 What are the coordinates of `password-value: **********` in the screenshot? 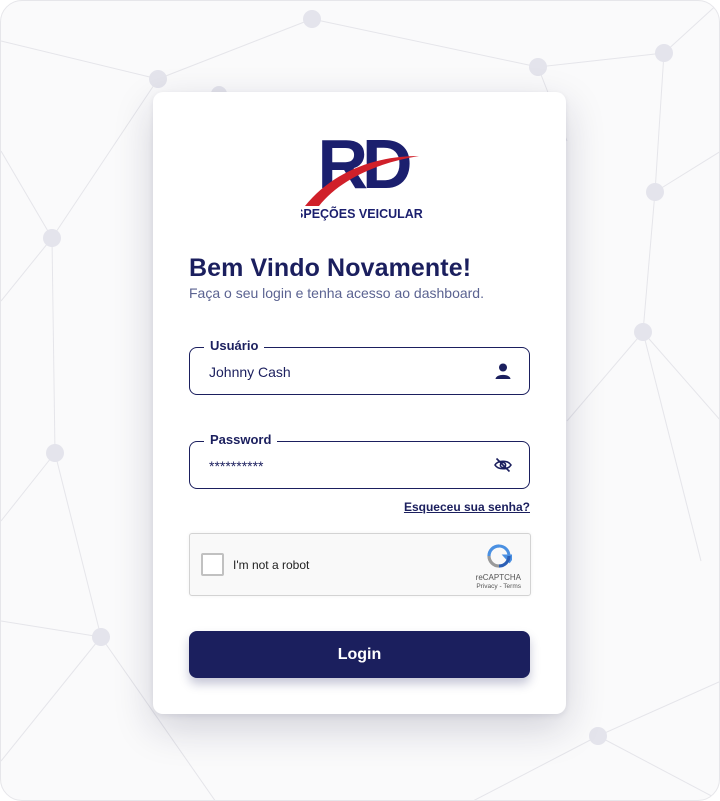 It's located at (236, 466).